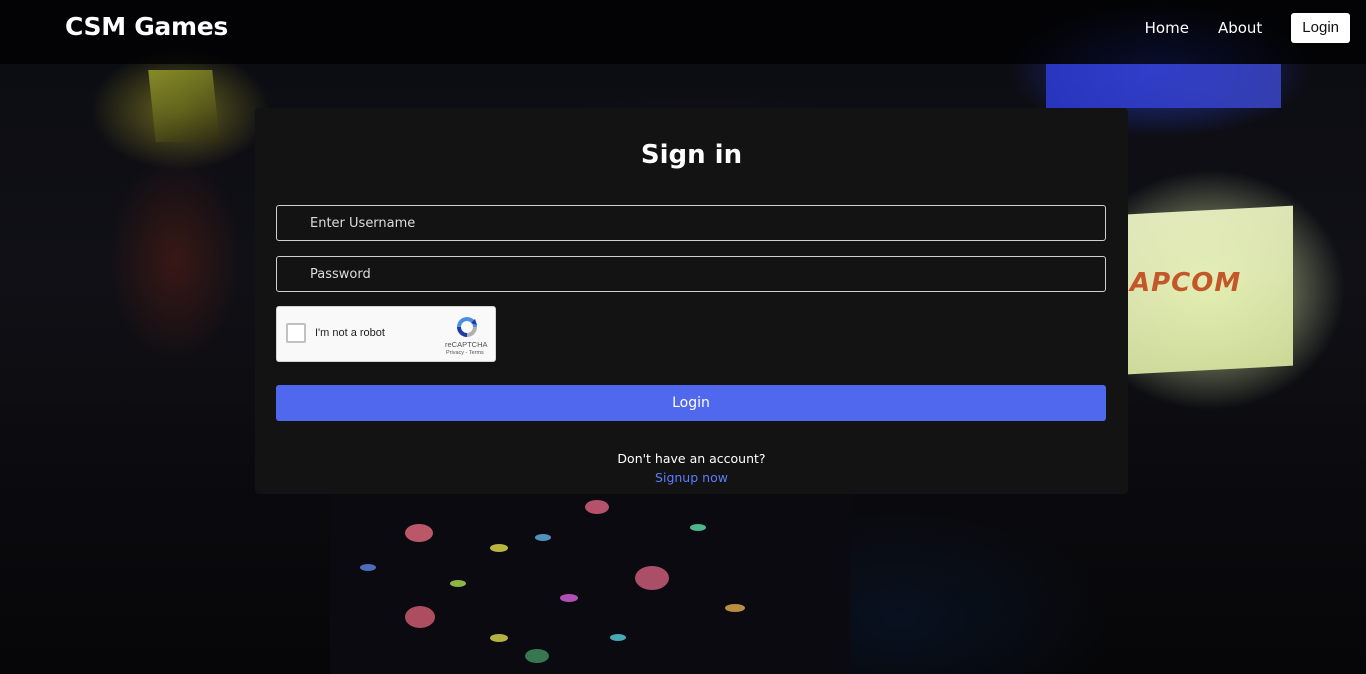 The height and width of the screenshot is (674, 1366). Describe the element at coordinates (1167, 28) in the screenshot. I see `nav-link-home: Home` at that location.